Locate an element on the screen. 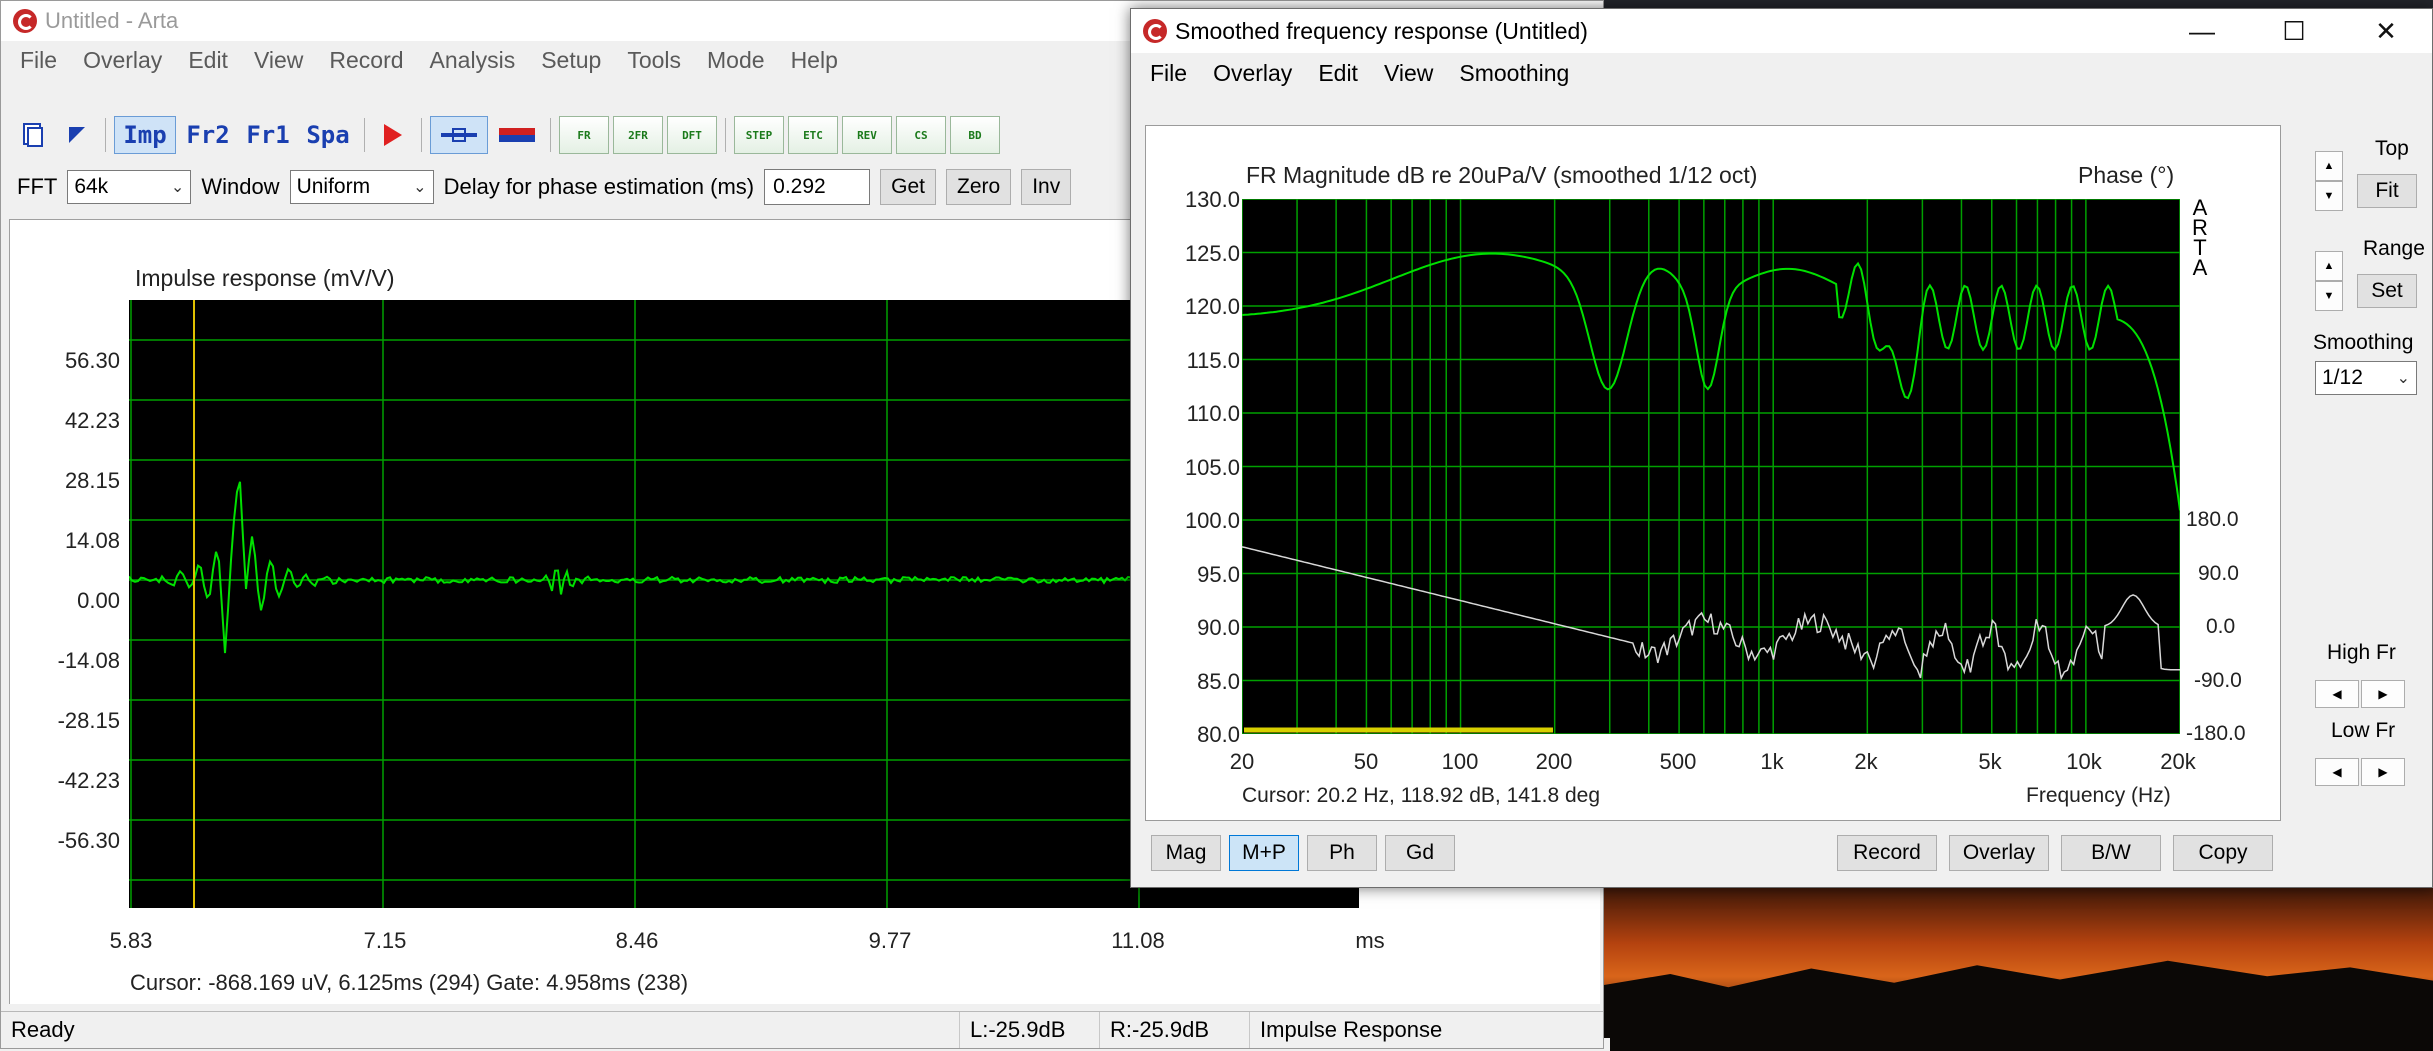 Image resolution: width=2433 pixels, height=1051 pixels. menu-mode: Mode is located at coordinates (736, 60).